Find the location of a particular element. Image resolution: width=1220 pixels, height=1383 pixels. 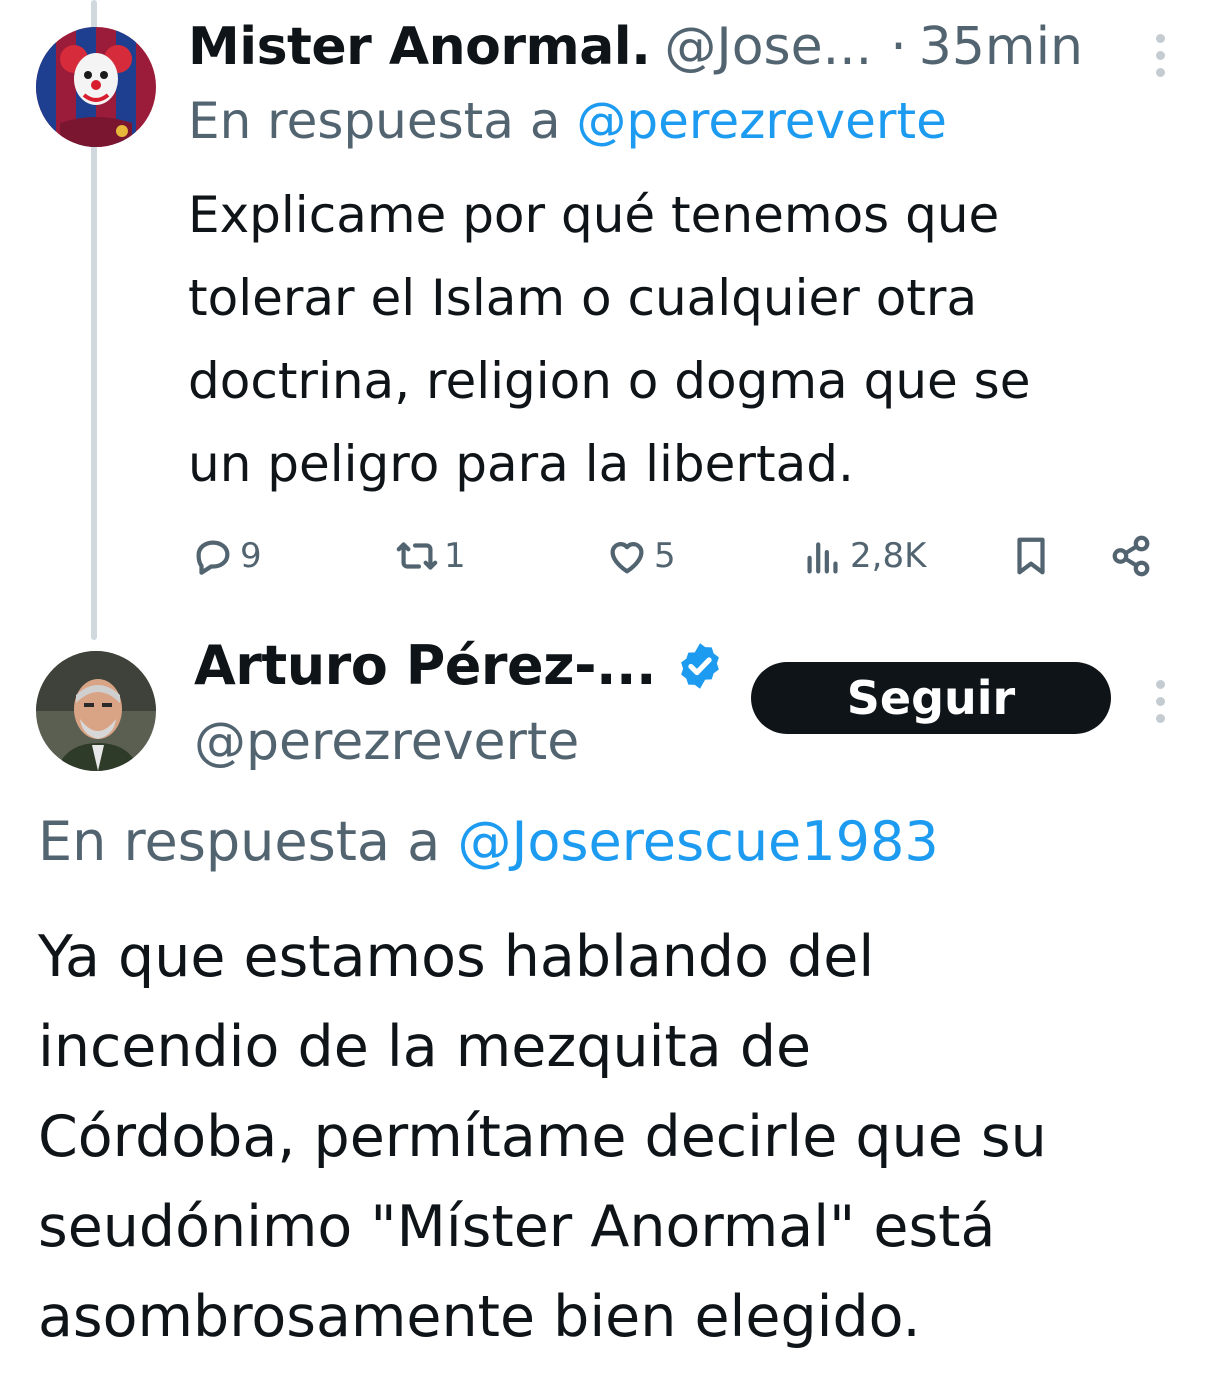

reply-context: En respuesta a @perezreverte is located at coordinates (567, 121).